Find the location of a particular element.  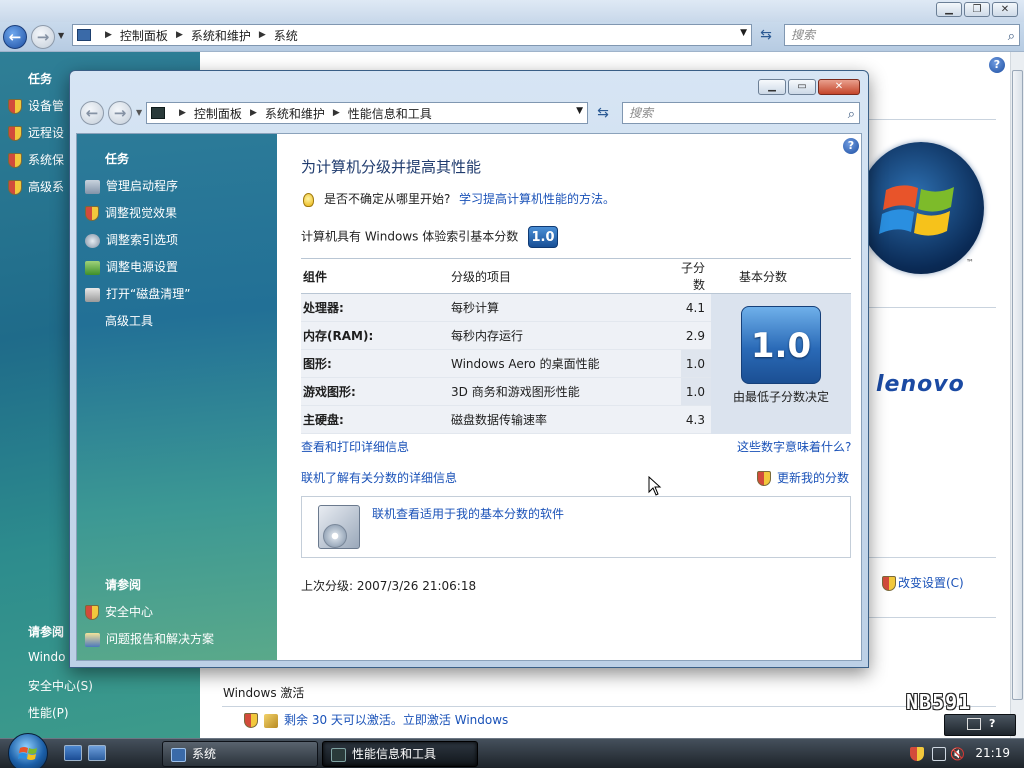

forward-button: → is located at coordinates (120, 113).